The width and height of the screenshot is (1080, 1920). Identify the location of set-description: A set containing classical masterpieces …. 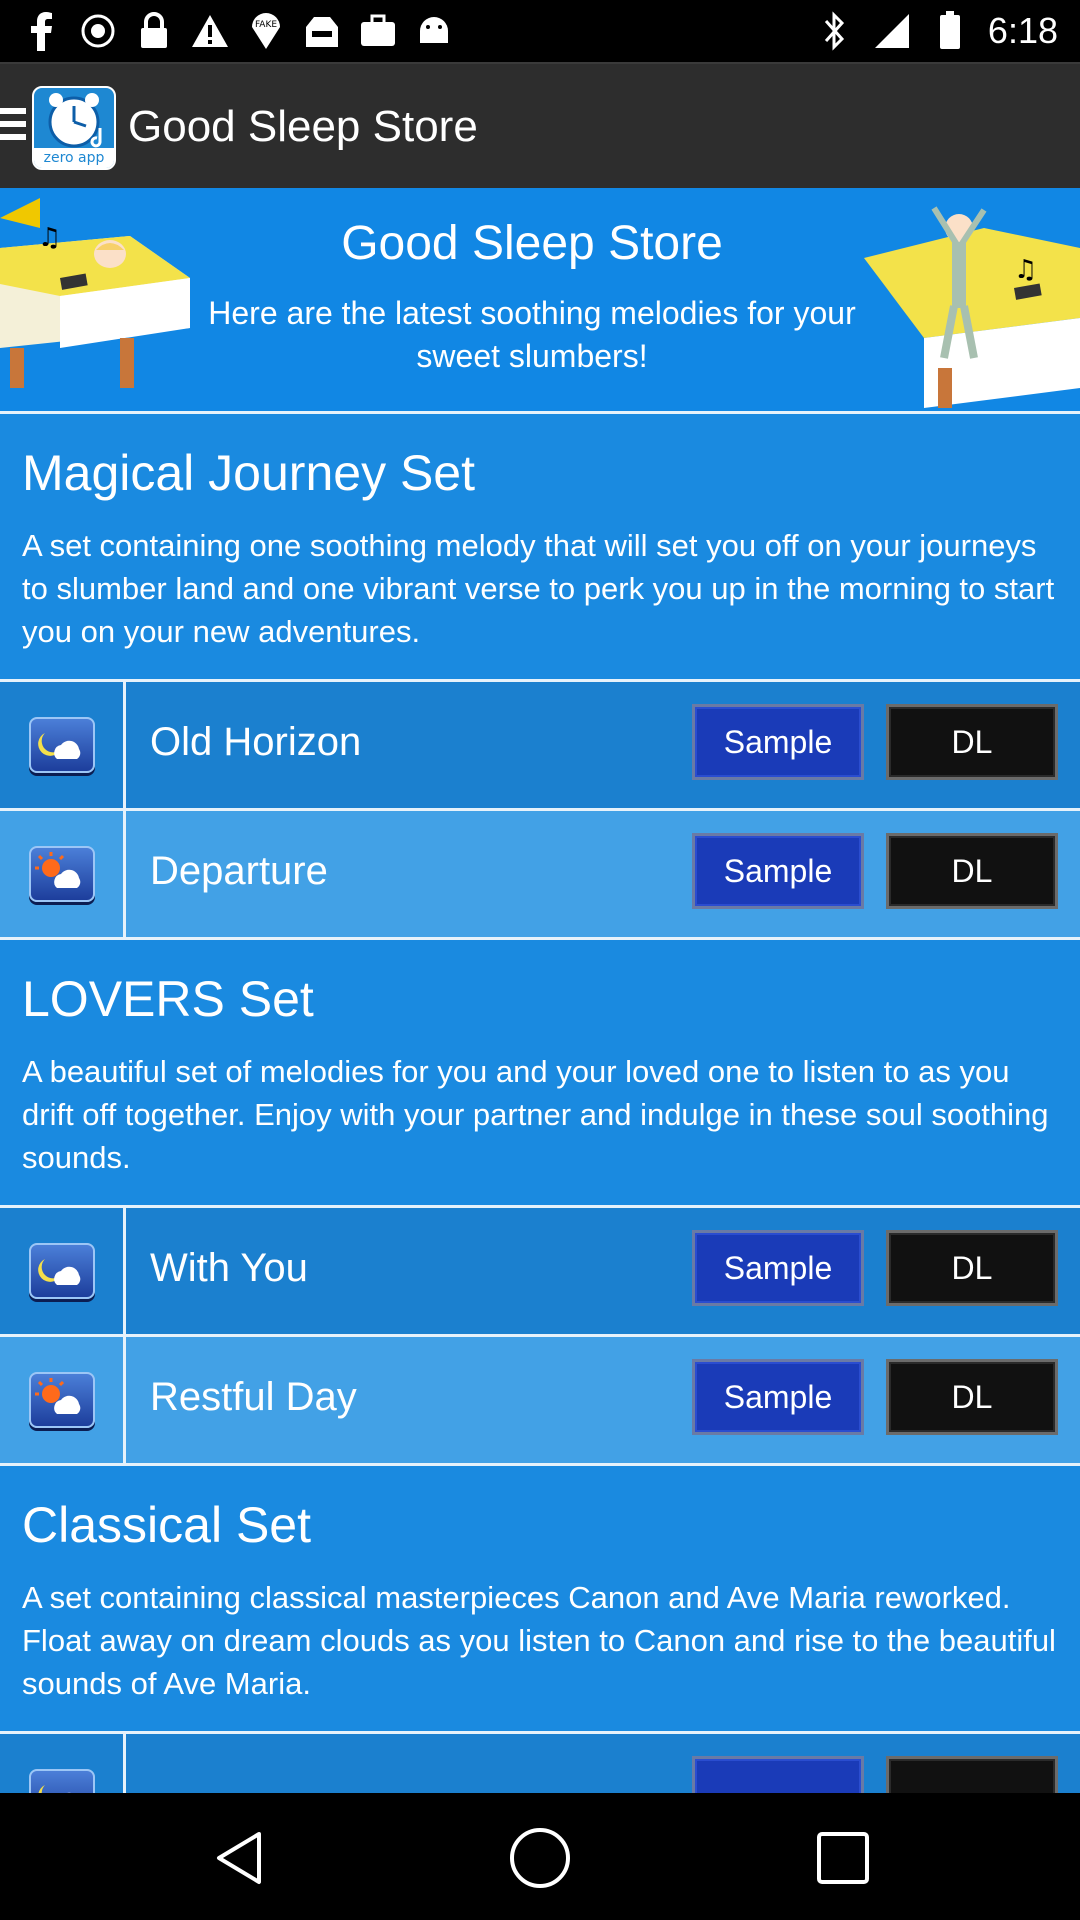
(539, 1640).